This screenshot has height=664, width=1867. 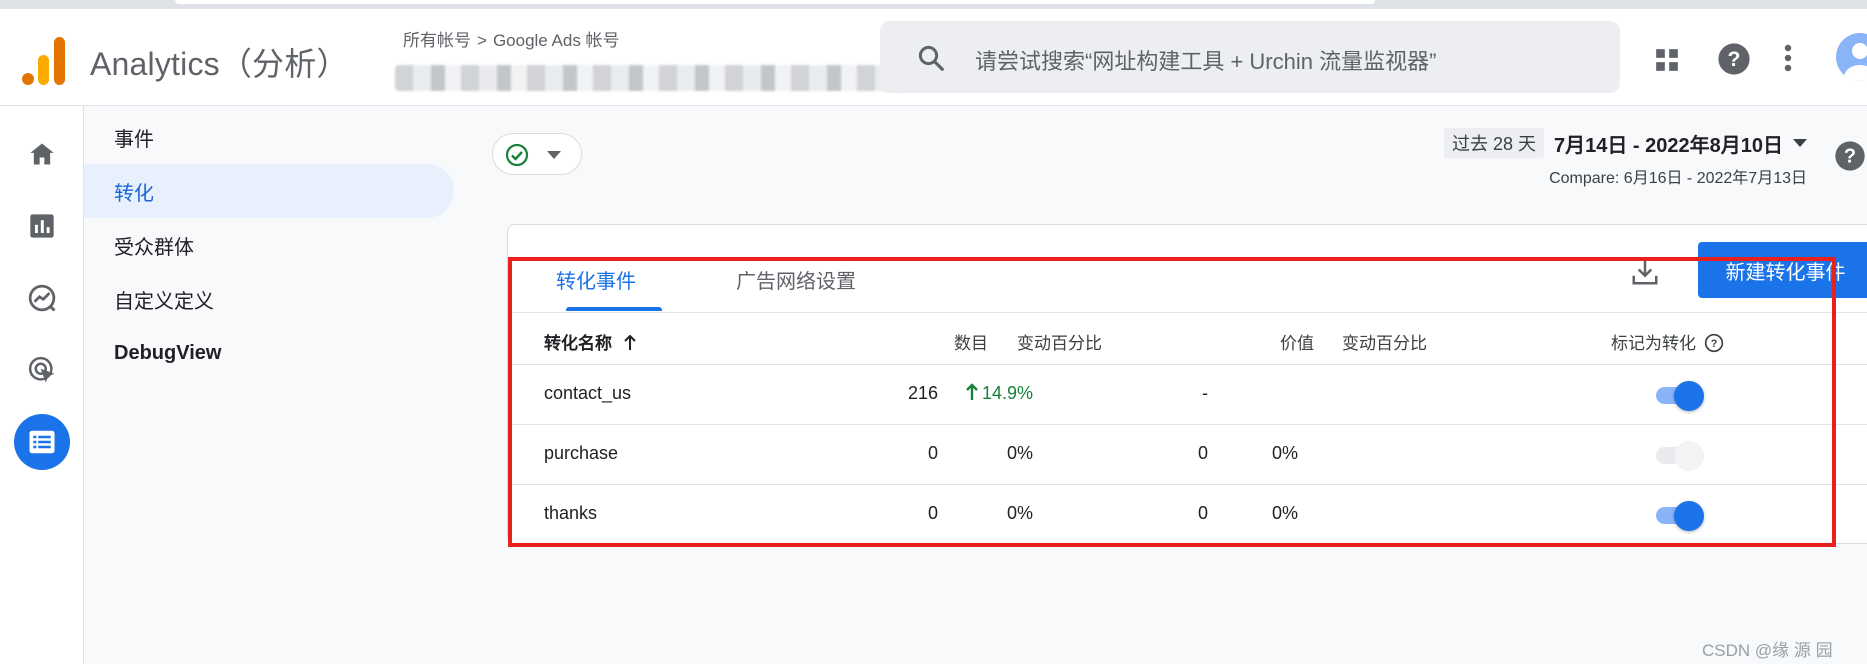 What do you see at coordinates (581, 453) in the screenshot?
I see `row-name: purchase` at bounding box center [581, 453].